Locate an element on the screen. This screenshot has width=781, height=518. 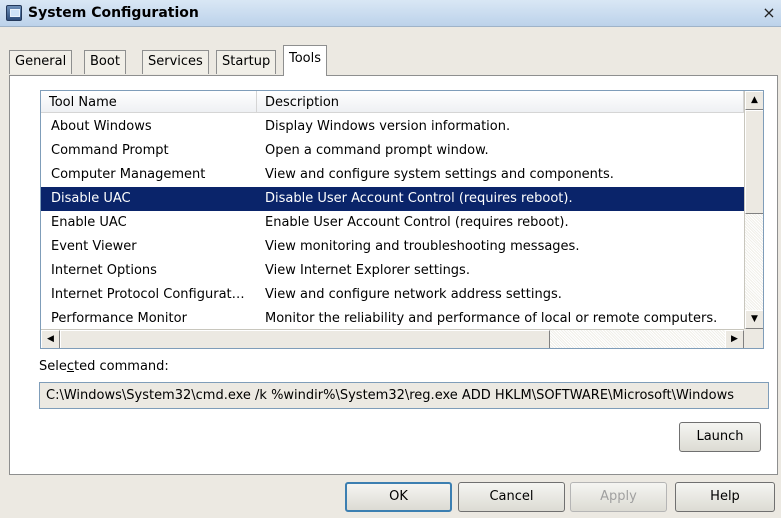
scroll-down-icon: ▼ is located at coordinates (754, 319).